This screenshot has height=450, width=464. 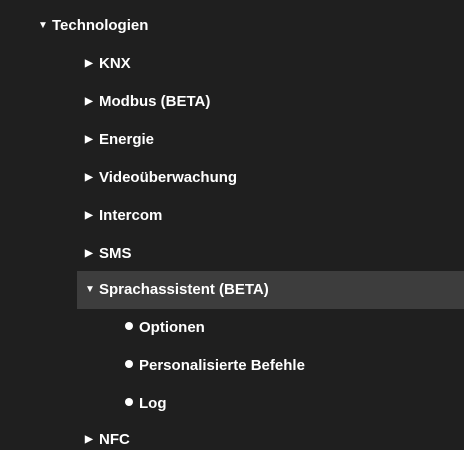 I want to click on tree-subitem-optionen: Optionen, so click(x=165, y=328).